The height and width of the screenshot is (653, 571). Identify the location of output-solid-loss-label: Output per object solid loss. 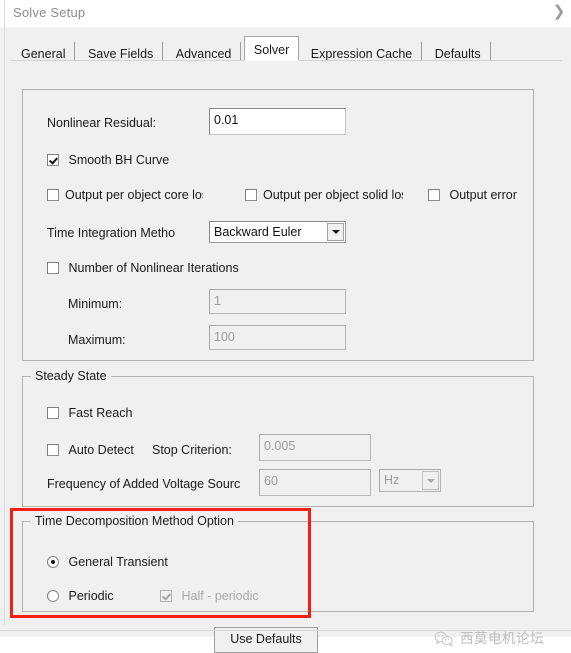
(333, 195).